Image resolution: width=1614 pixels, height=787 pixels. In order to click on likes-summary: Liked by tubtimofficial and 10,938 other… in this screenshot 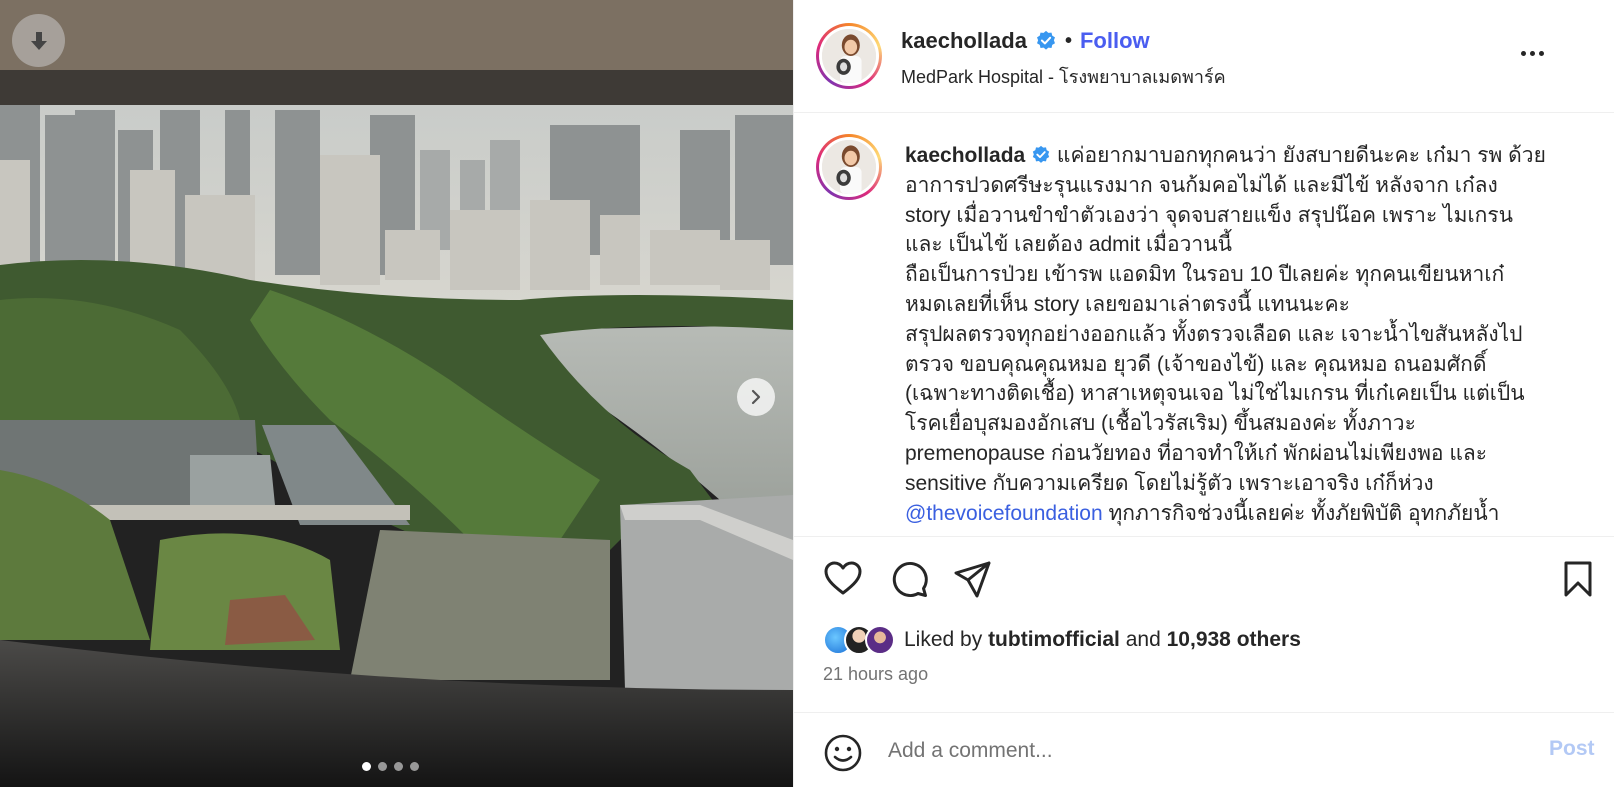, I will do `click(1062, 640)`.